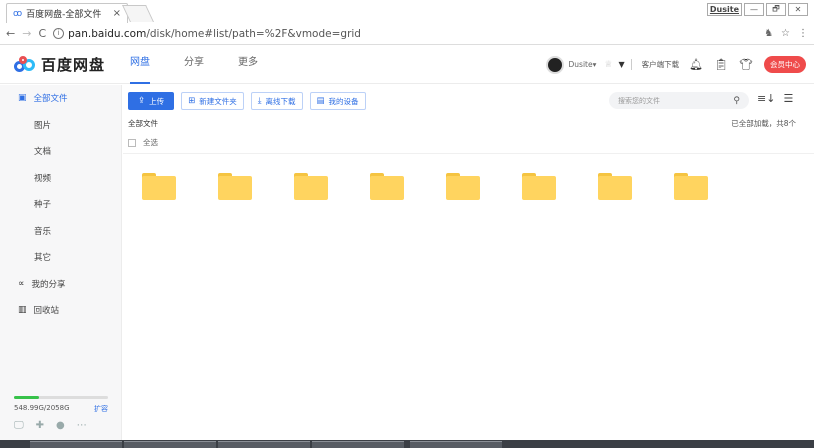 This screenshot has width=814, height=448. I want to click on divider, so click(468, 153).